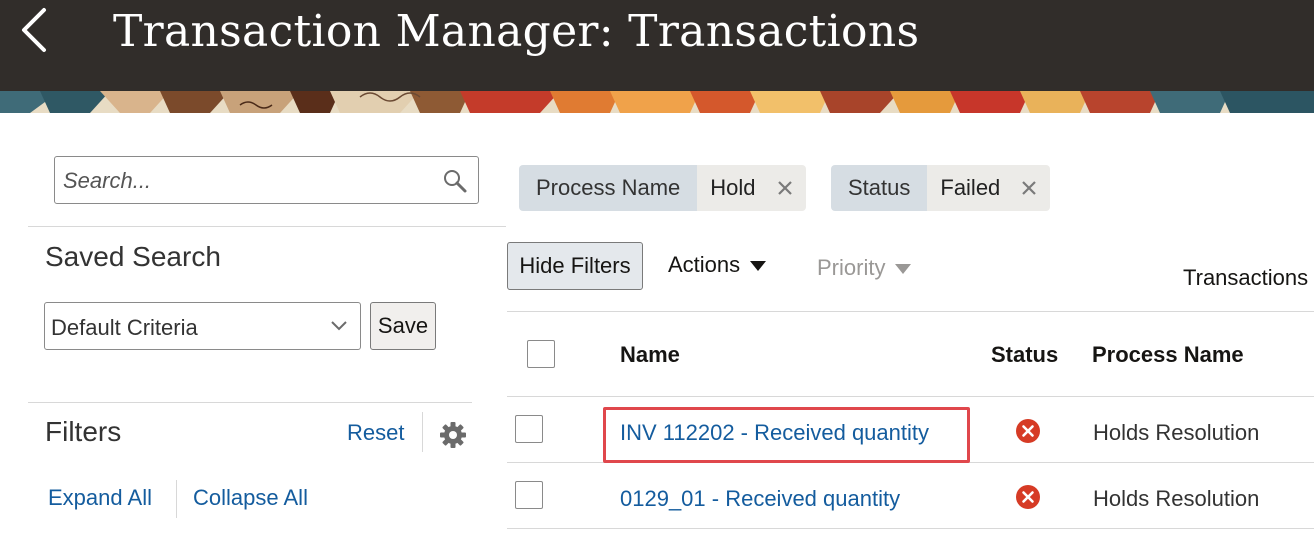  I want to click on transaction-name-link: INV 112202 - Received quantity, so click(774, 433).